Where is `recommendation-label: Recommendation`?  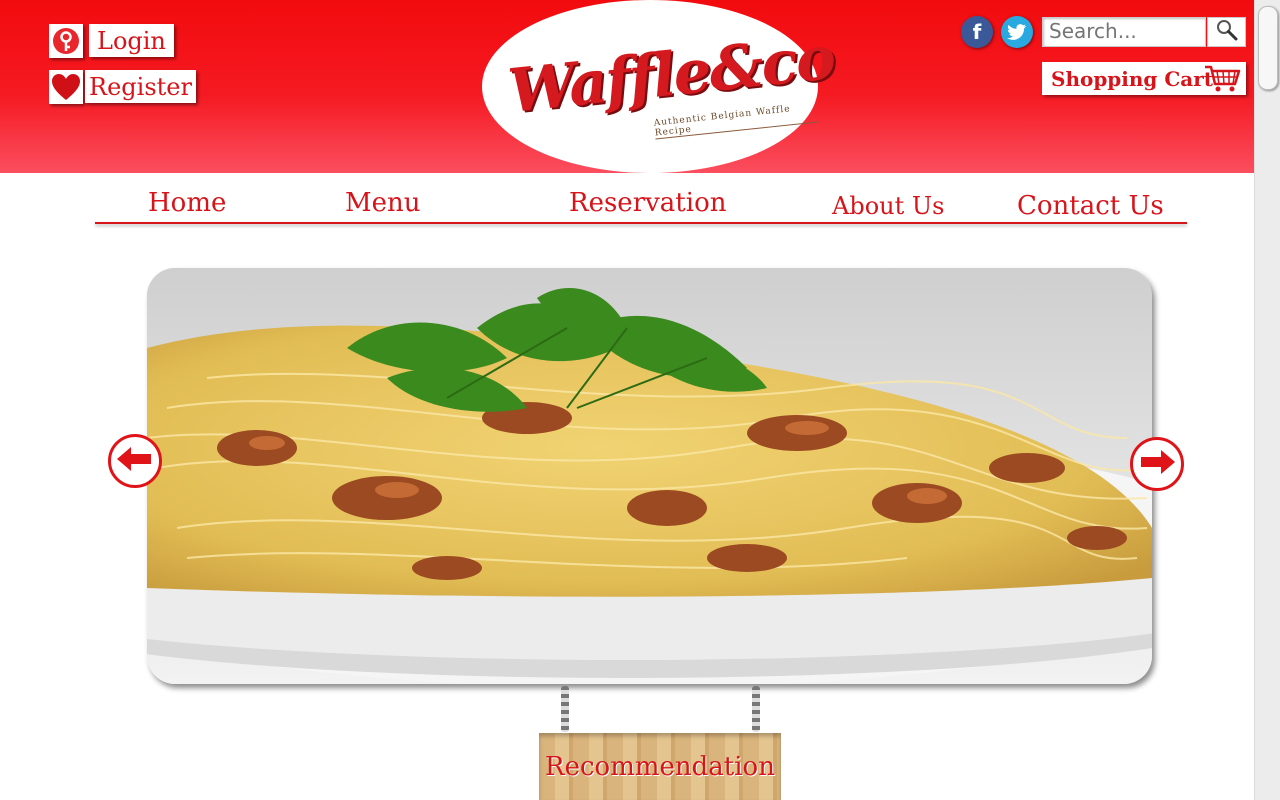
recommendation-label: Recommendation is located at coordinates (660, 766).